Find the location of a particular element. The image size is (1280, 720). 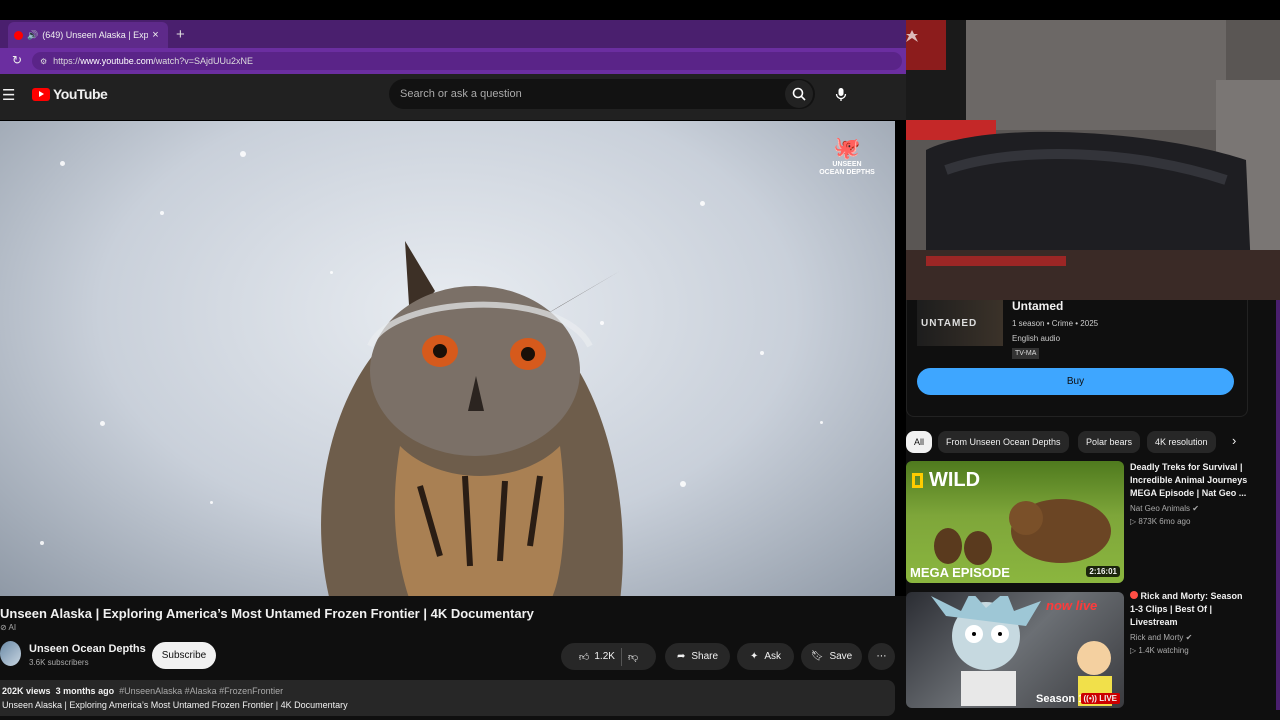

live-badge: ((•)) LIVE is located at coordinates (1100, 698).